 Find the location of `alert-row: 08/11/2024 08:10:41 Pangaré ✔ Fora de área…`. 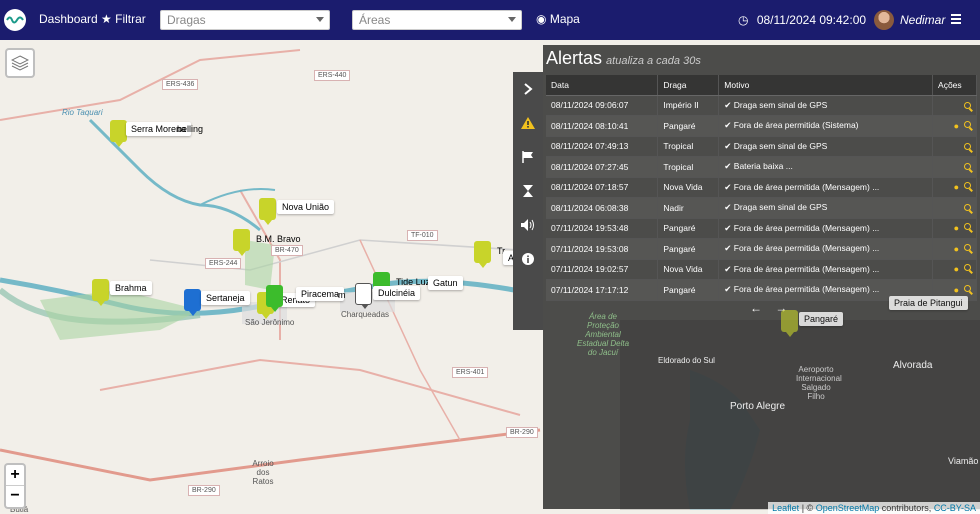

alert-row: 08/11/2024 08:10:41 Pangaré ✔ Fora de área… is located at coordinates (761, 126).